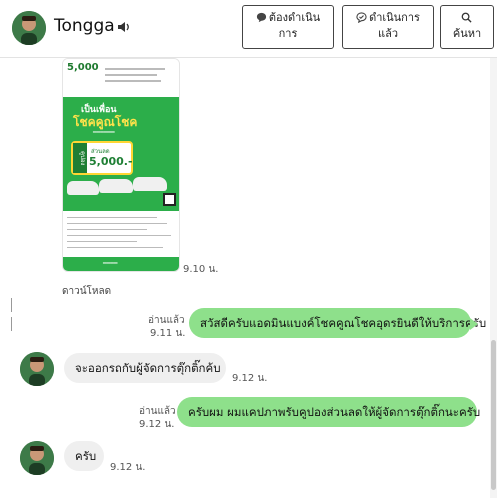 The image size is (497, 498). What do you see at coordinates (13, 314) in the screenshot?
I see `resize-handle` at bounding box center [13, 314].